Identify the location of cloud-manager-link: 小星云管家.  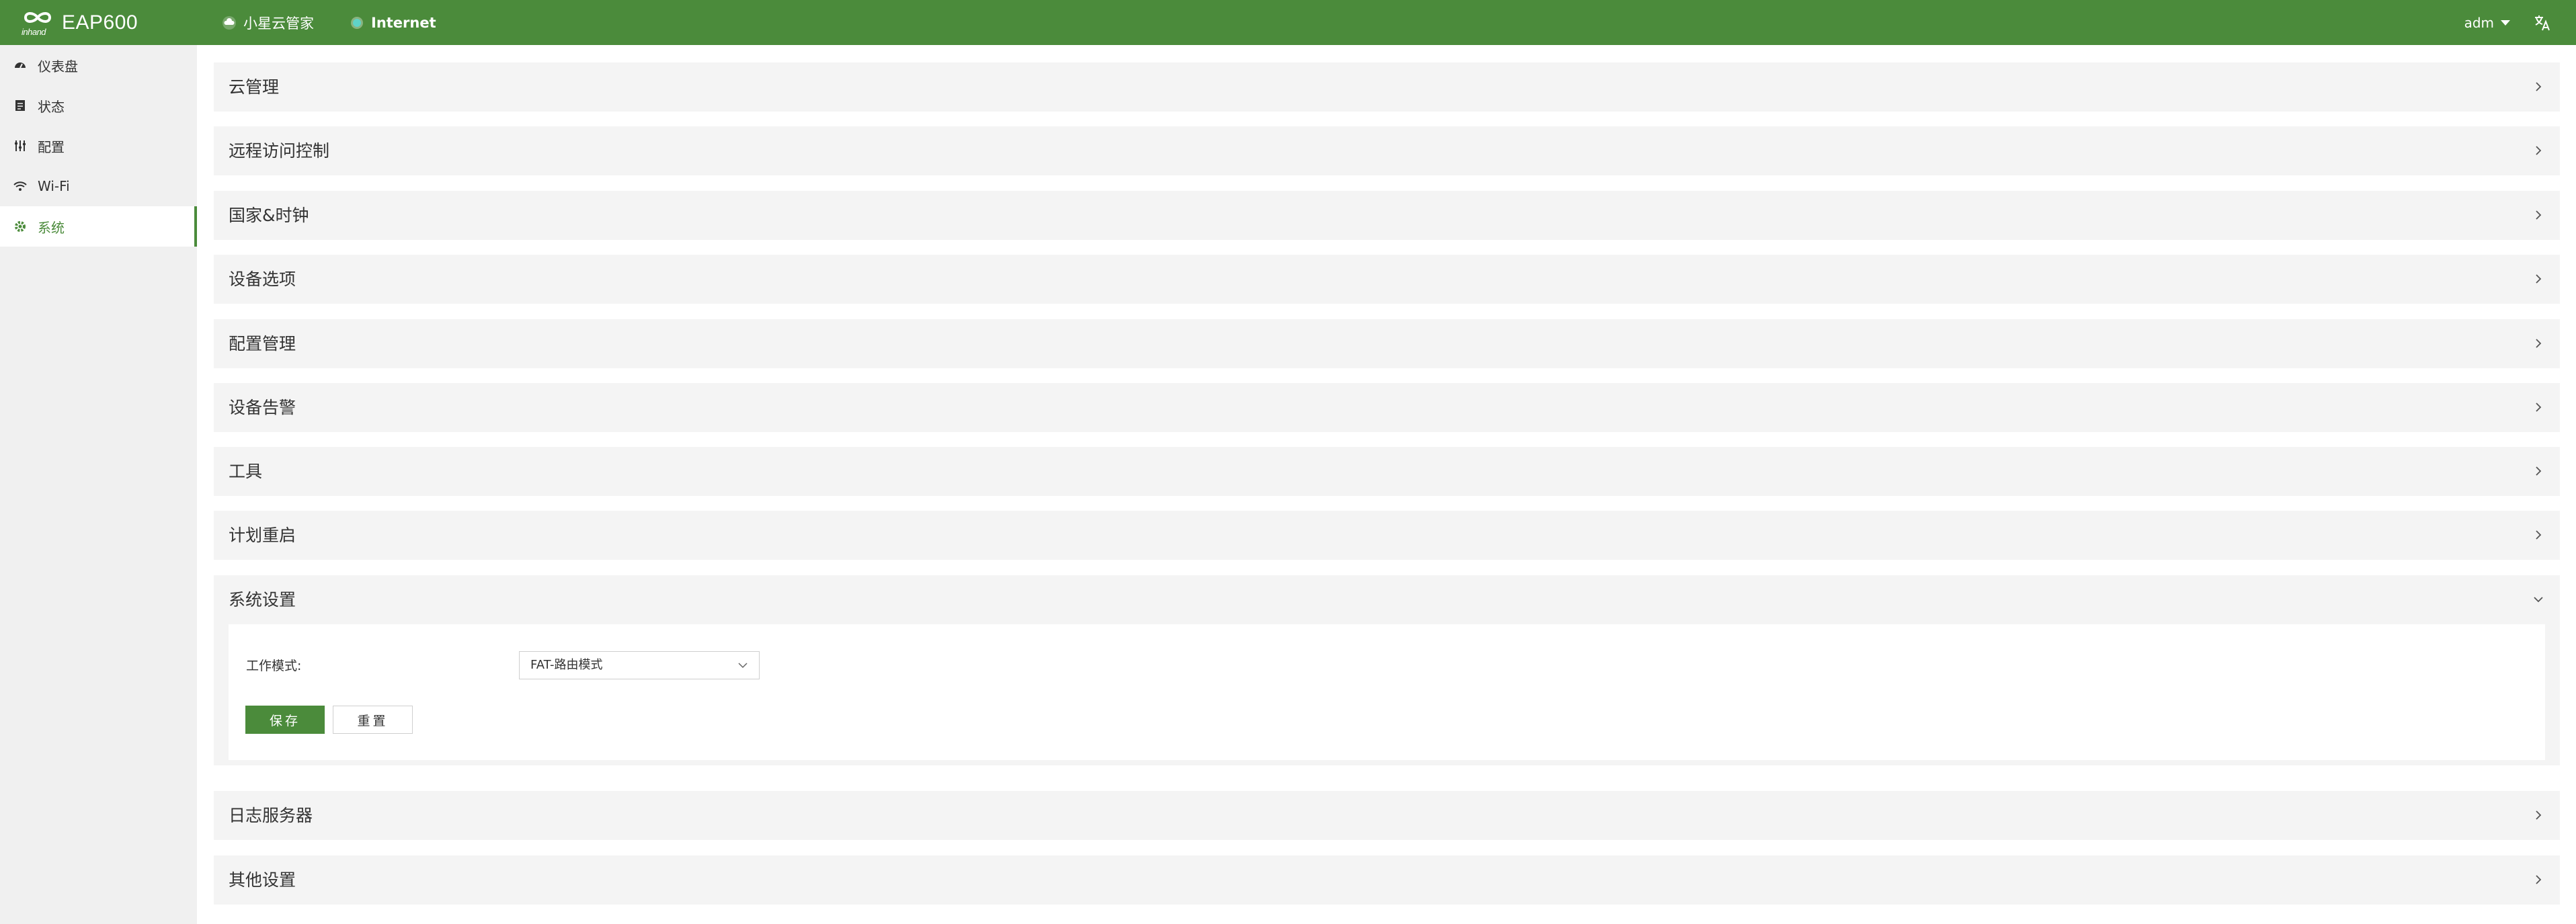
(268, 23).